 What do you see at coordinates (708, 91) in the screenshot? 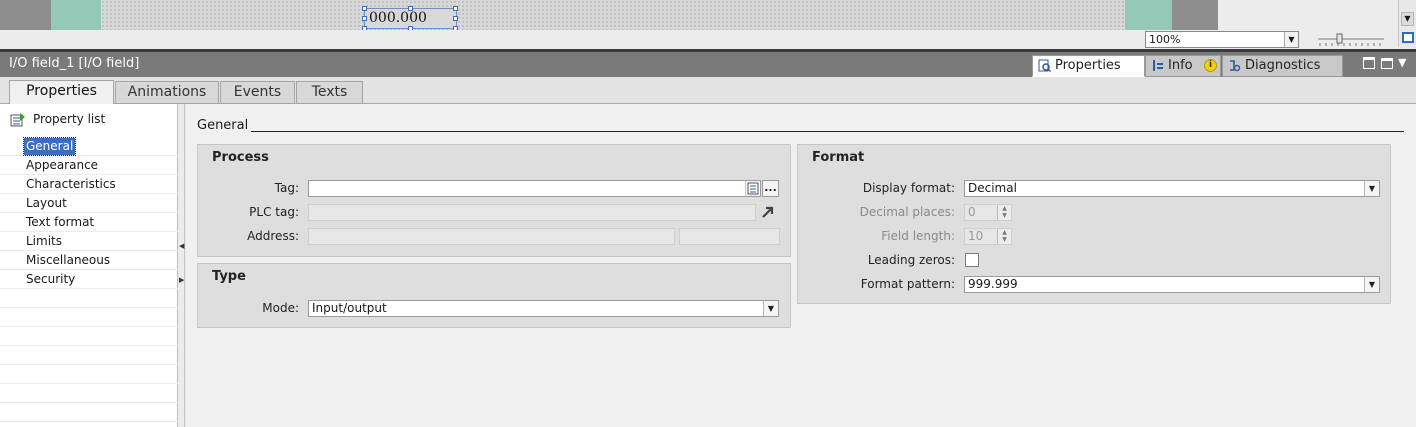
I see `inspector-tabbar: Properties Animations Events Texts` at bounding box center [708, 91].